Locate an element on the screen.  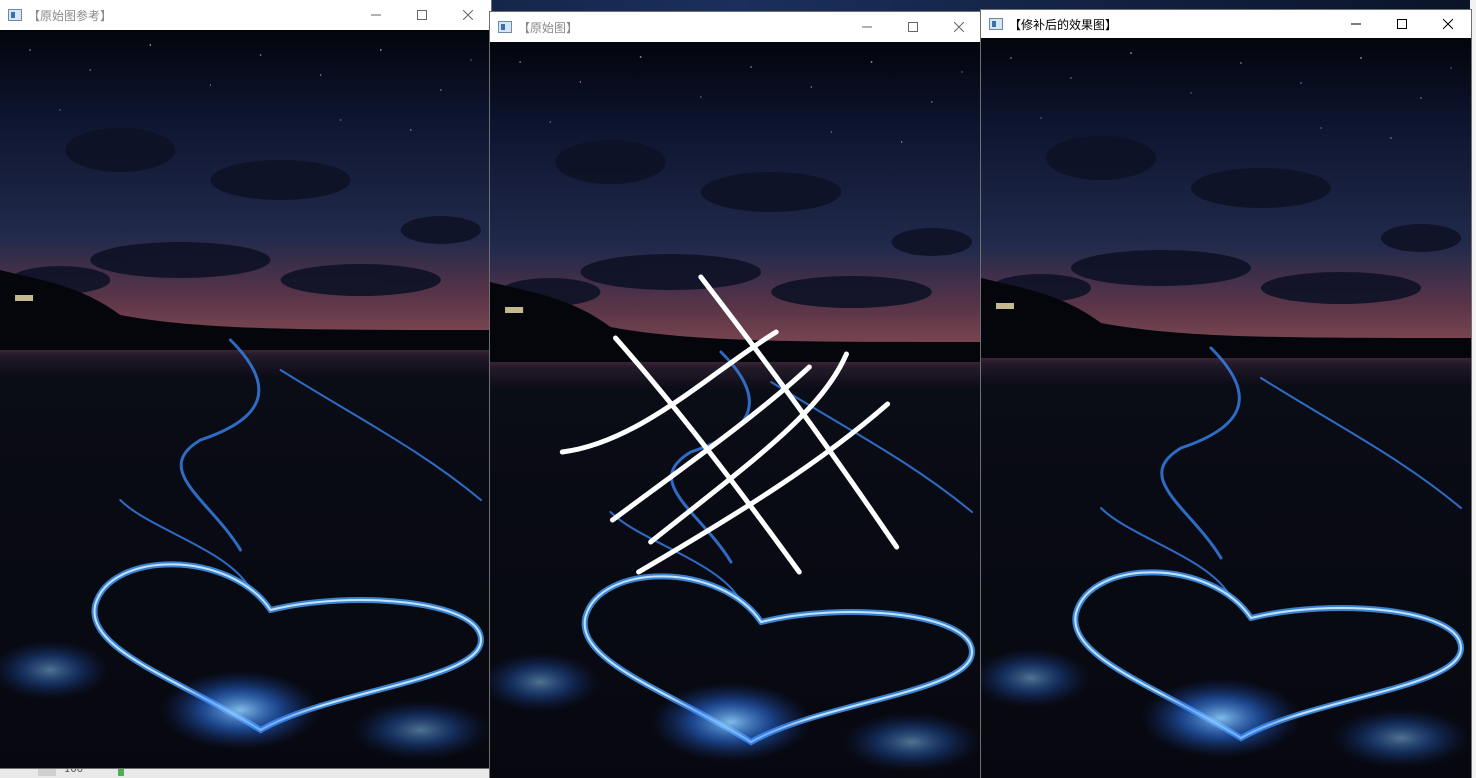
window-titlebar: 【原始图参考】 is located at coordinates (245, 15).